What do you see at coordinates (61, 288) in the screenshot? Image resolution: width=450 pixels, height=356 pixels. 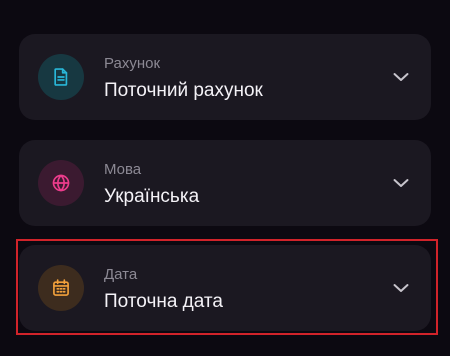 I see `calendar-icon` at bounding box center [61, 288].